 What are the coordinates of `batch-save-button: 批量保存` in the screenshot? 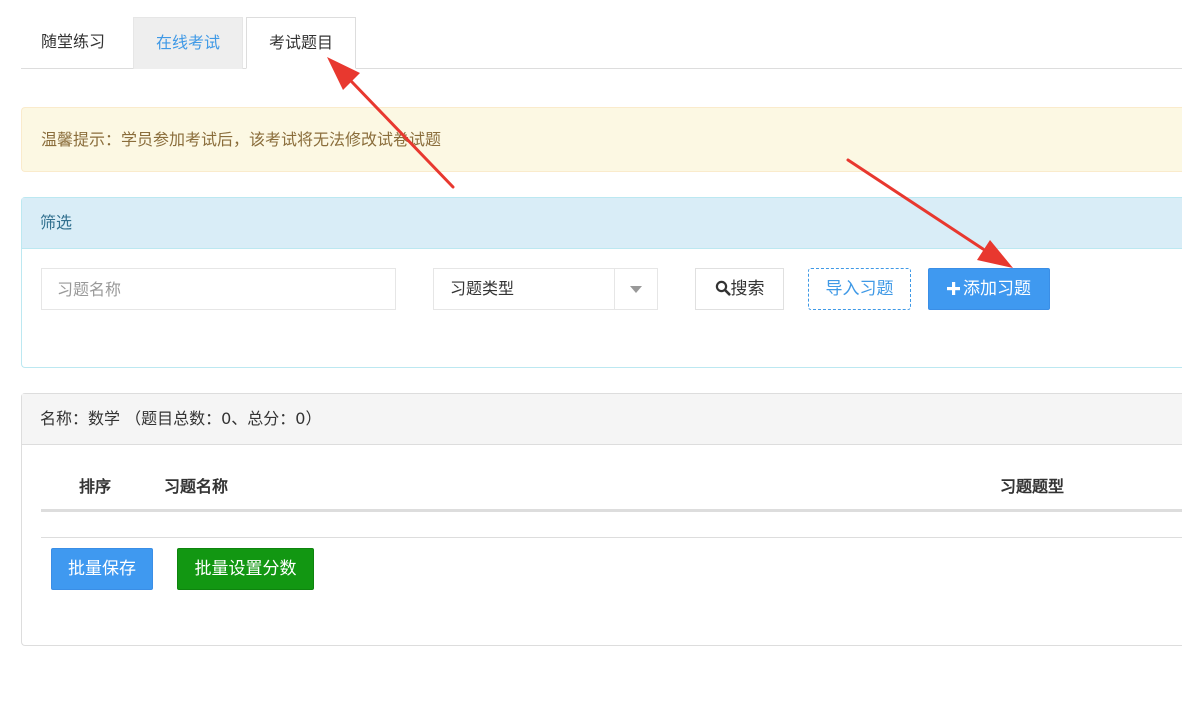 It's located at (102, 569).